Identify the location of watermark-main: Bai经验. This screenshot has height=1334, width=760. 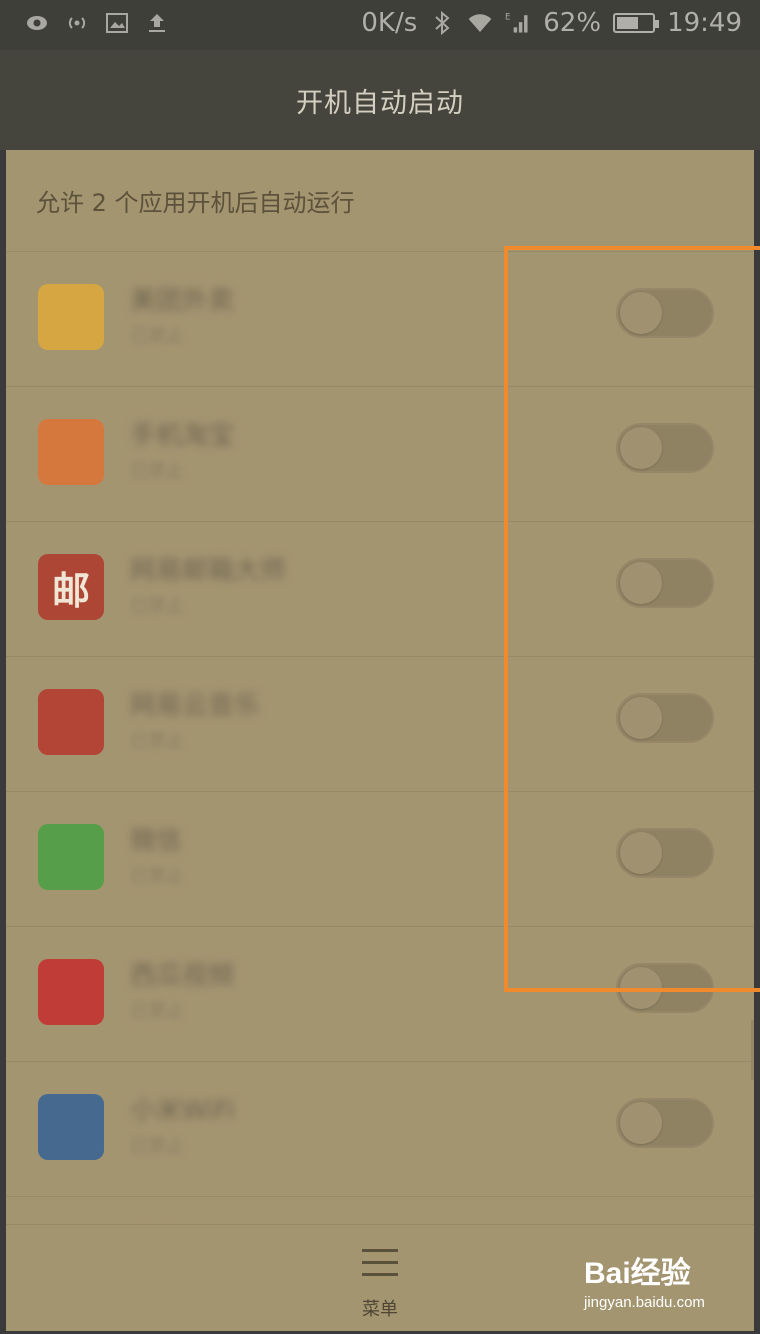
(637, 1273).